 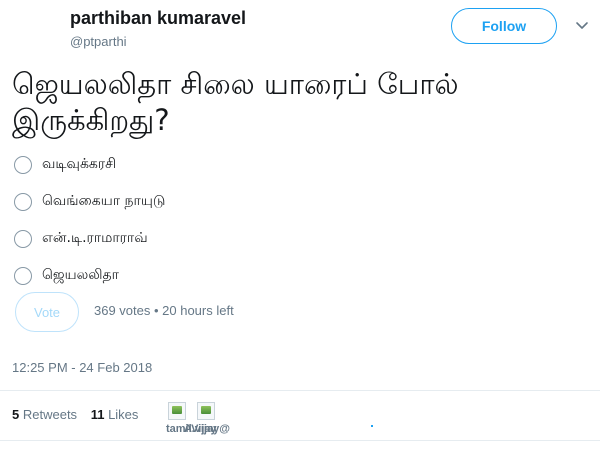 I want to click on likes-label: Likes, so click(x=123, y=414).